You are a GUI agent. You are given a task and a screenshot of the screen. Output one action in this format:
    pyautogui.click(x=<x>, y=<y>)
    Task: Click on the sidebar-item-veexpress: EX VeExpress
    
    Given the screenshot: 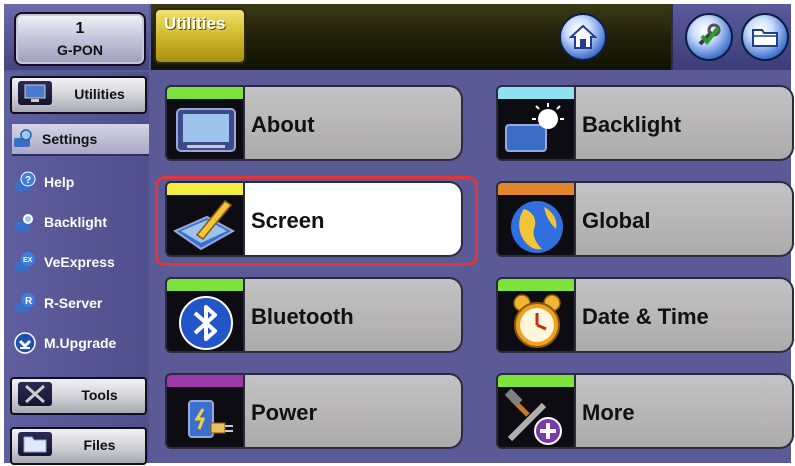 What is the action you would take?
    pyautogui.click(x=81, y=262)
    